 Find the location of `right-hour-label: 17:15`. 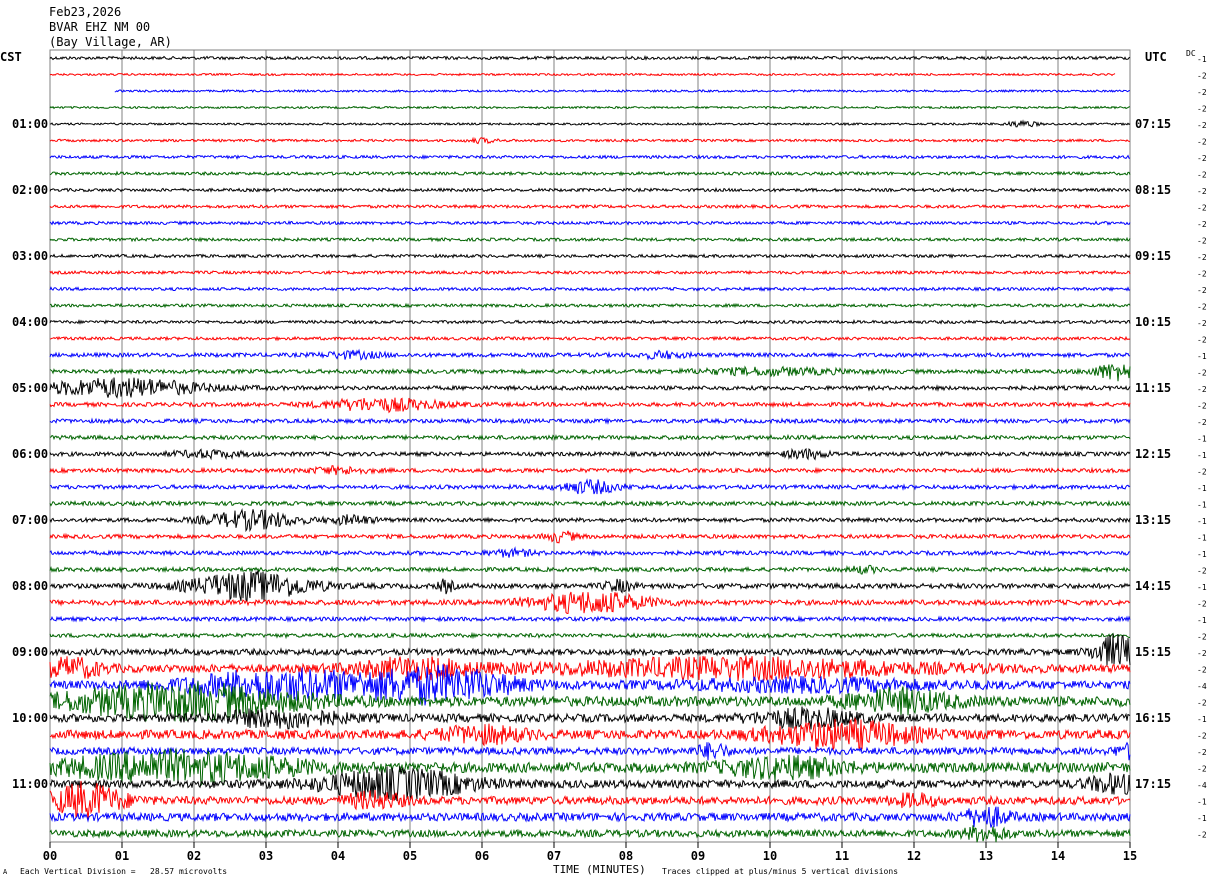

right-hour-label: 17:15 is located at coordinates (1153, 784).